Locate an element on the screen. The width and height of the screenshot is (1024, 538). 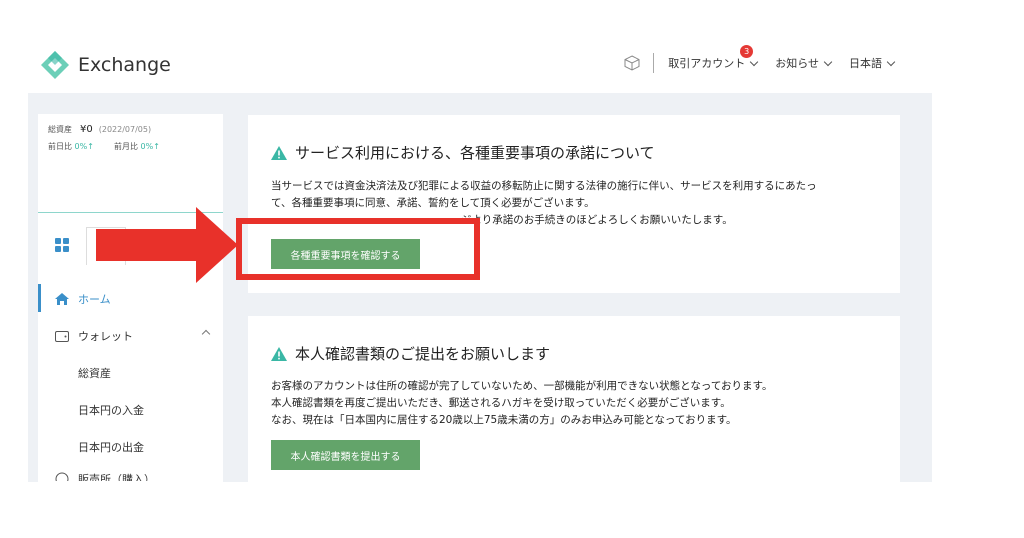
header-divider is located at coordinates (654, 63).